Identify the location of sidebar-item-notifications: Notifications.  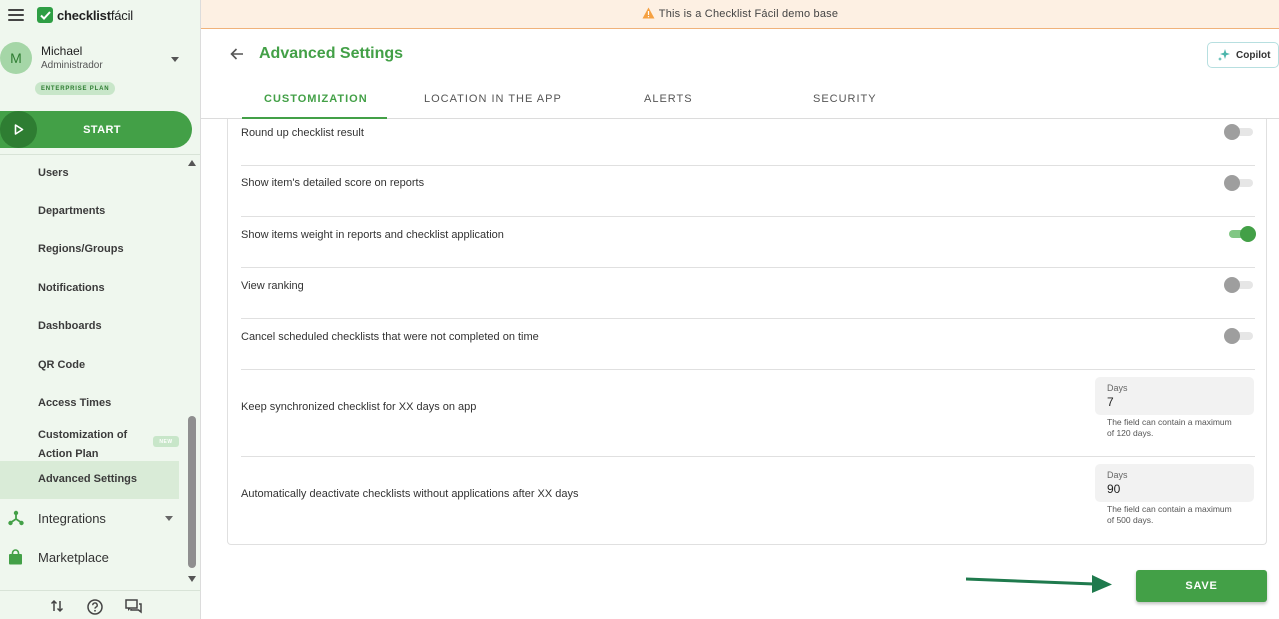
(92, 289).